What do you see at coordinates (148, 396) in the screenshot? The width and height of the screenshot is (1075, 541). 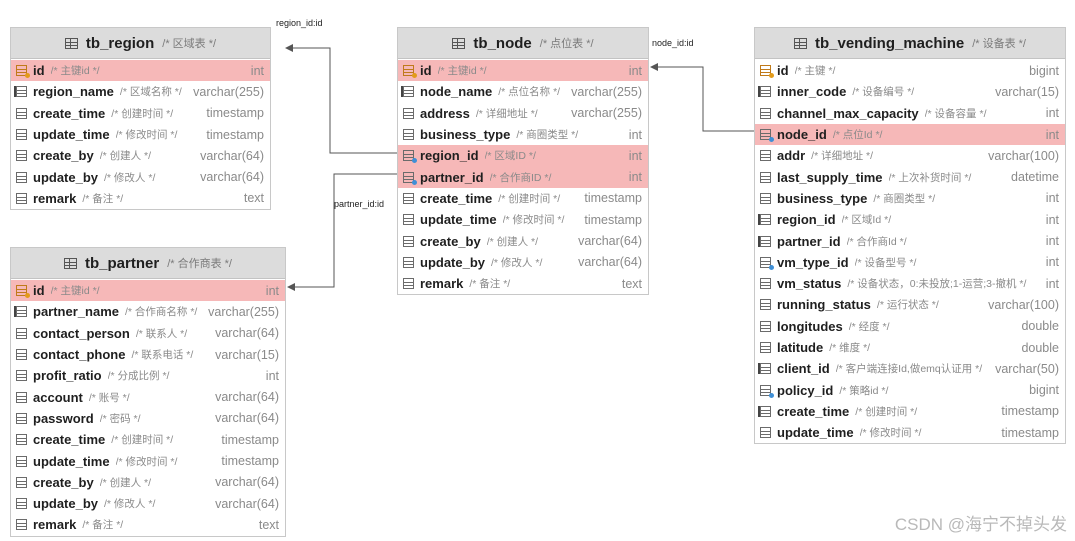 I see `field-row-account: account /* 账号 */ varchar(64)` at bounding box center [148, 396].